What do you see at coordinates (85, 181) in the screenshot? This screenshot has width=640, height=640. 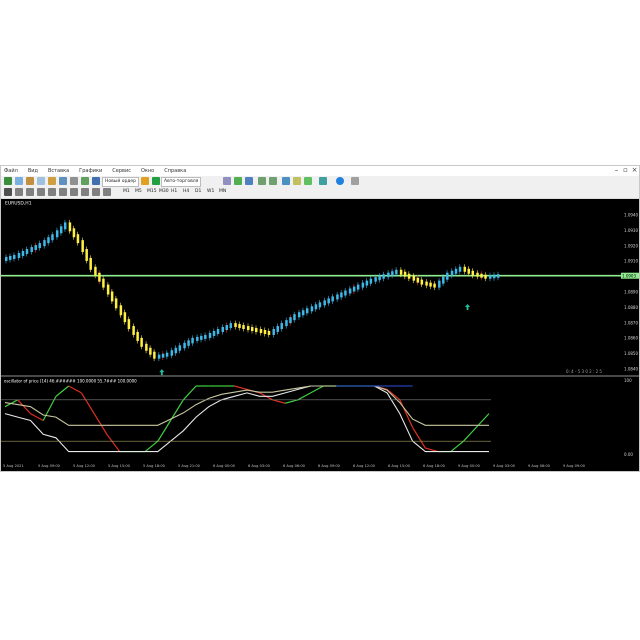 I see `options-icon` at bounding box center [85, 181].